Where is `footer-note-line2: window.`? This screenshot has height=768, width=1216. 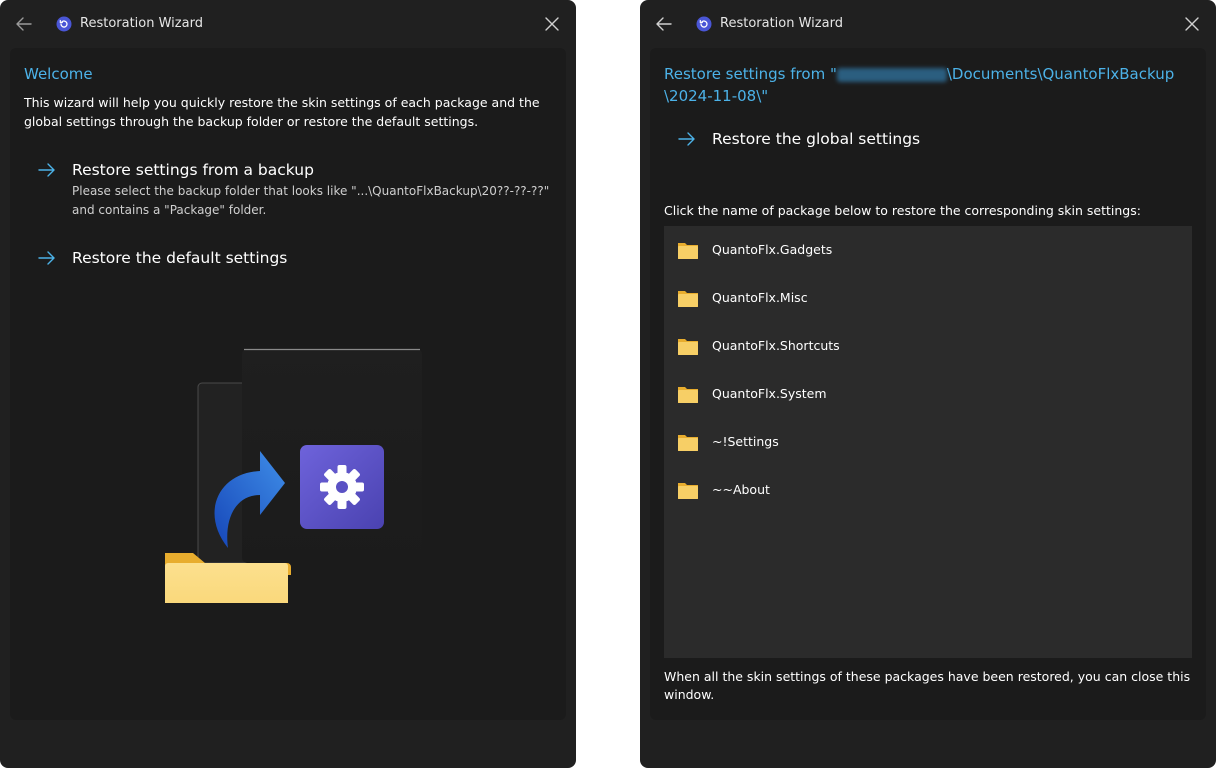 footer-note-line2: window. is located at coordinates (689, 694).